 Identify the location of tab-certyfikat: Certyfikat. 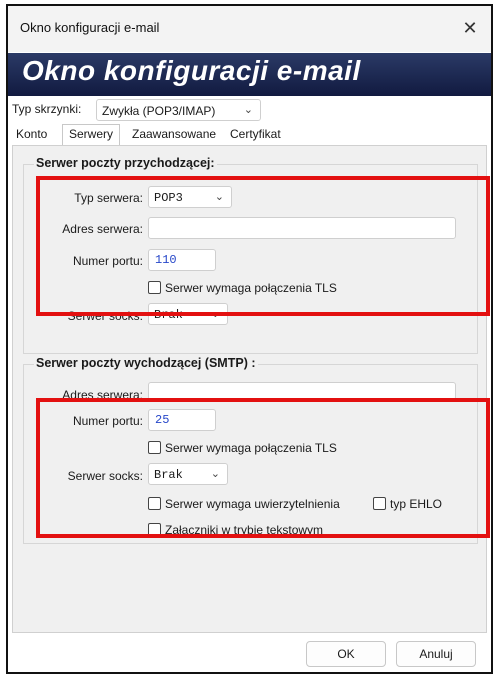
(255, 134).